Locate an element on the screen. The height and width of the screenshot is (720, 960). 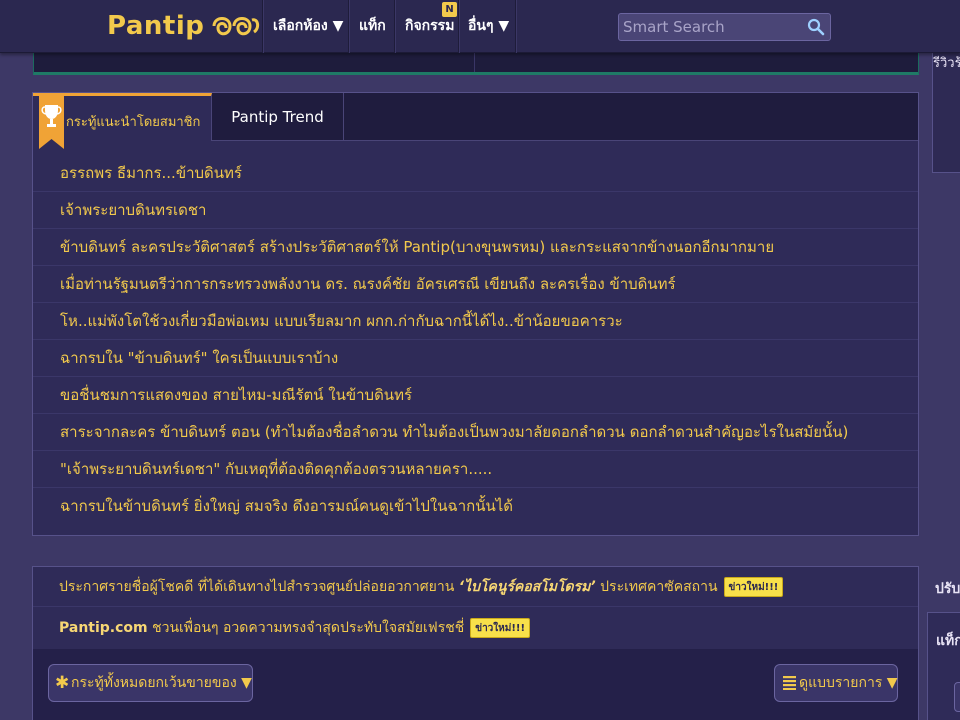
announcement-text: ประเทศคาซัคสถาน is located at coordinates (656, 587).